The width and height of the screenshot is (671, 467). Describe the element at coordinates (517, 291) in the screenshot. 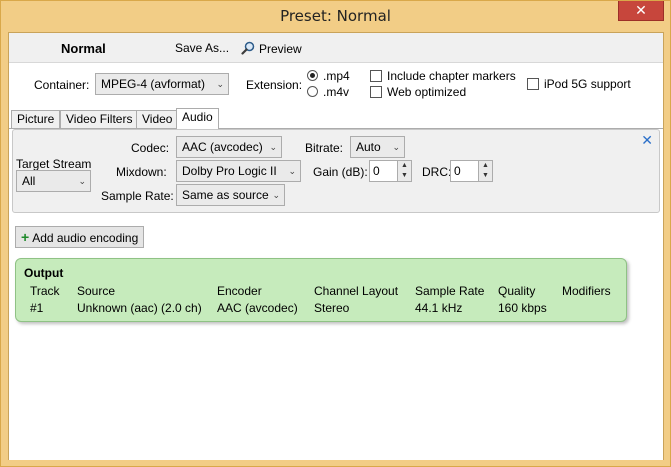

I see `header-quality: Quality` at that location.